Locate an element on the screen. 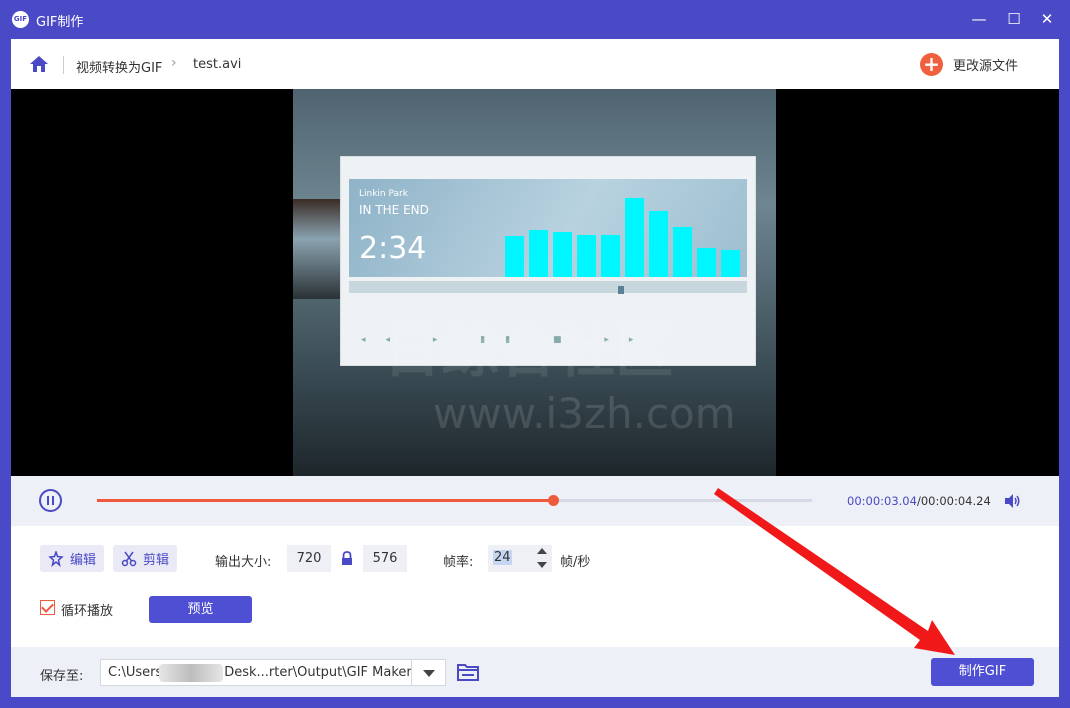 This screenshot has width=1070, height=708. maximize-button: ☐ is located at coordinates (1014, 19).